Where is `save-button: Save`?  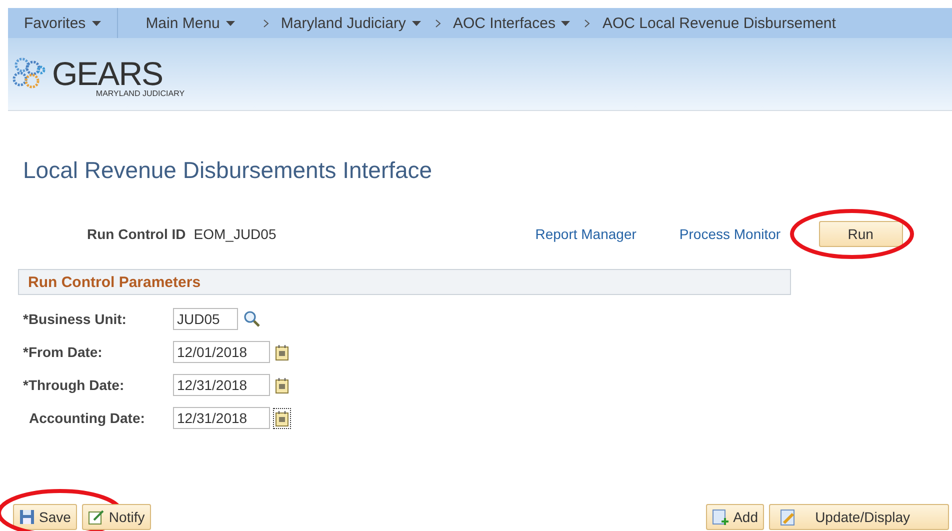 save-button: Save is located at coordinates (45, 517).